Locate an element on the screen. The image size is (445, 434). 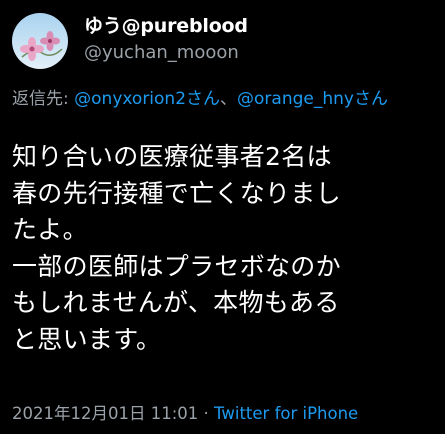
mention-link-2: @orange_hnyさん is located at coordinates (312, 99).